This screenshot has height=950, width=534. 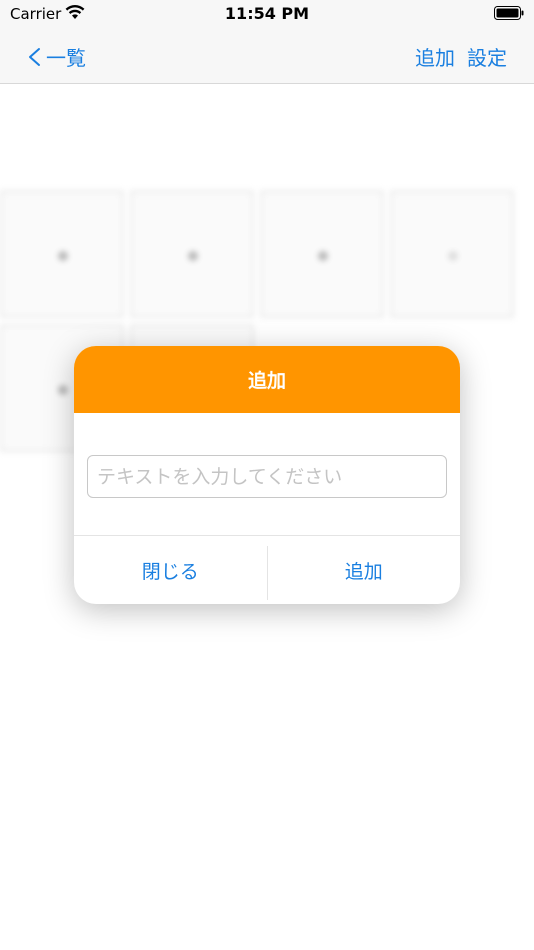 I want to click on back-button: 一覧, so click(x=56, y=56).